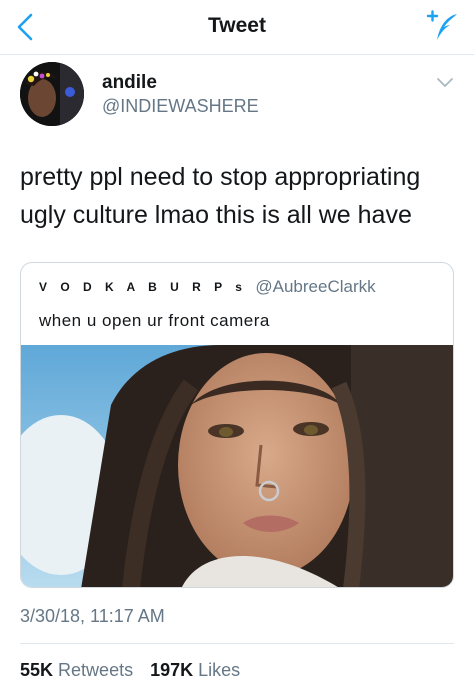 This screenshot has height=696, width=474. What do you see at coordinates (219, 670) in the screenshot?
I see `likes-label: Likes` at bounding box center [219, 670].